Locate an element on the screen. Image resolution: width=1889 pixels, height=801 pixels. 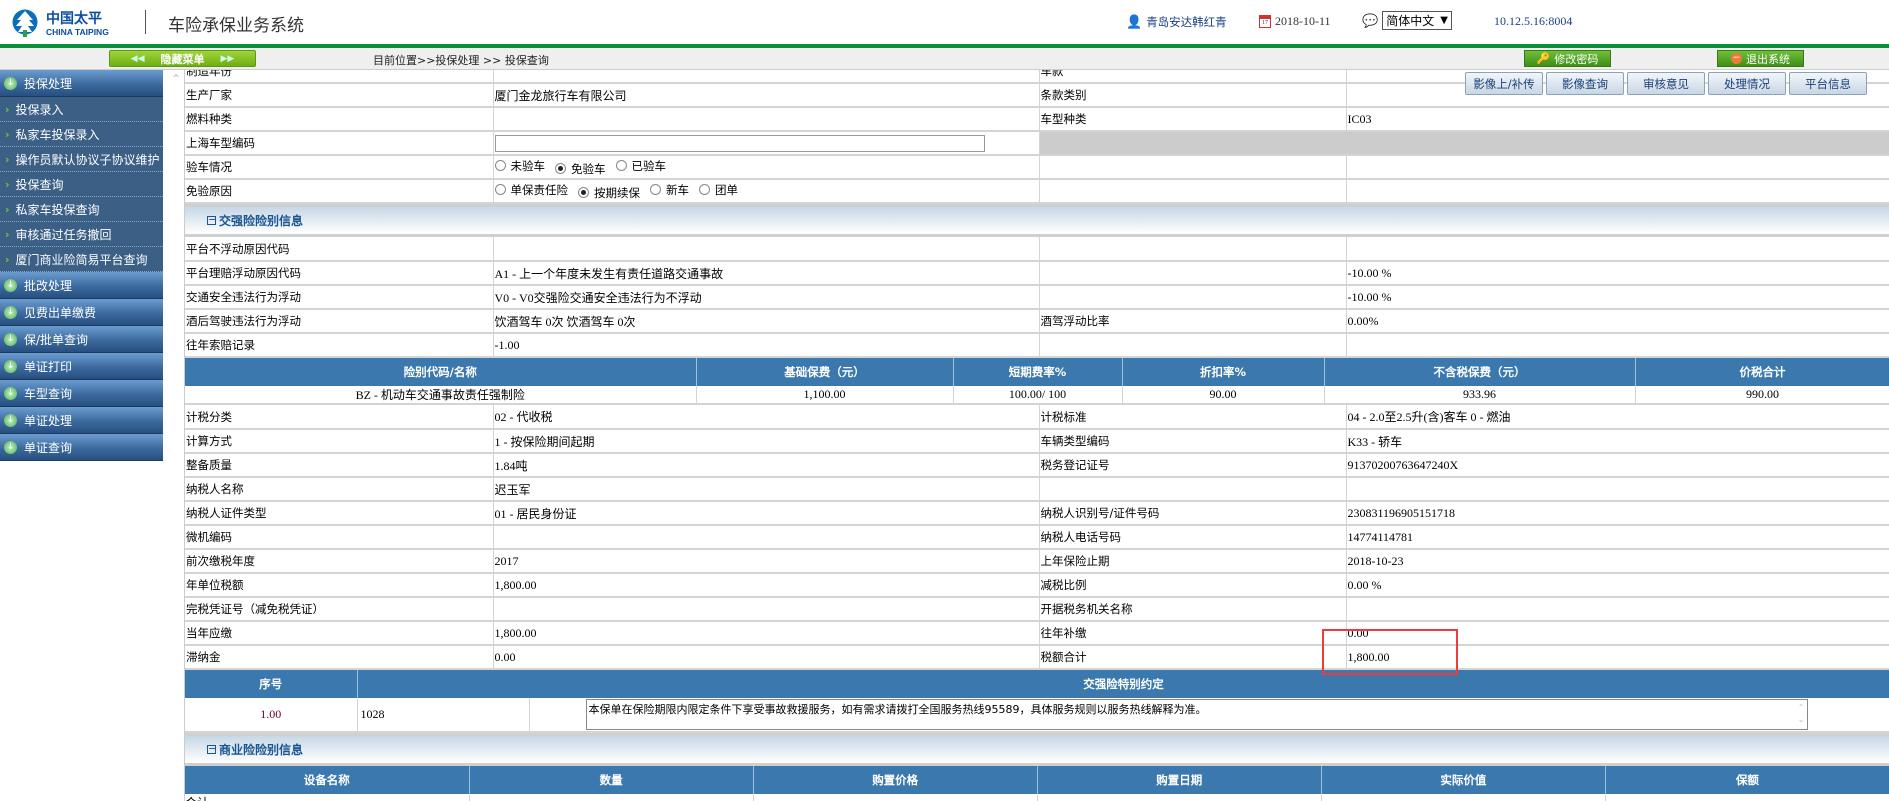
language-select: 简体中文 ▼ is located at coordinates (1417, 20).